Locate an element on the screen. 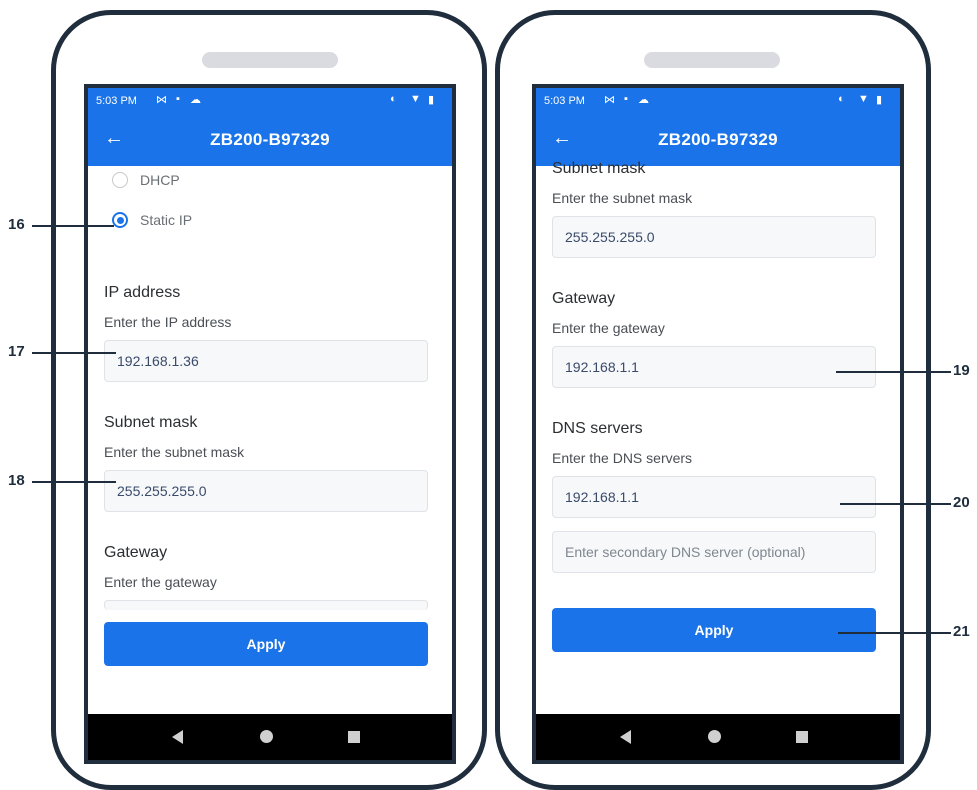  ip-address-input: 192.168.1.36 is located at coordinates (266, 361).